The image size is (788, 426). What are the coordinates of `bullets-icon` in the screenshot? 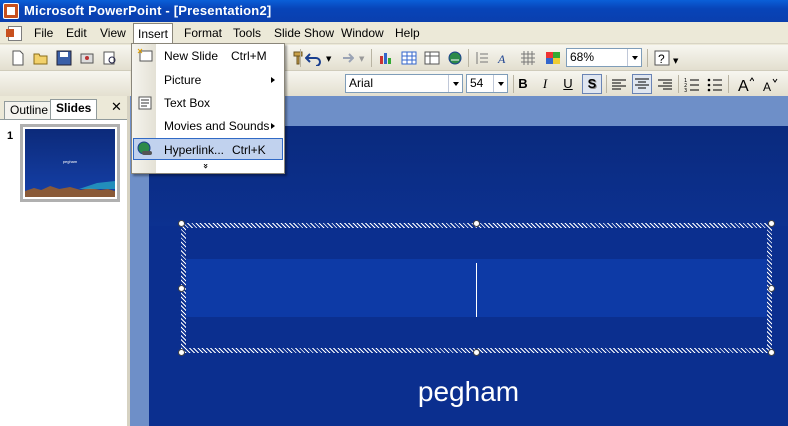 It's located at (715, 85).